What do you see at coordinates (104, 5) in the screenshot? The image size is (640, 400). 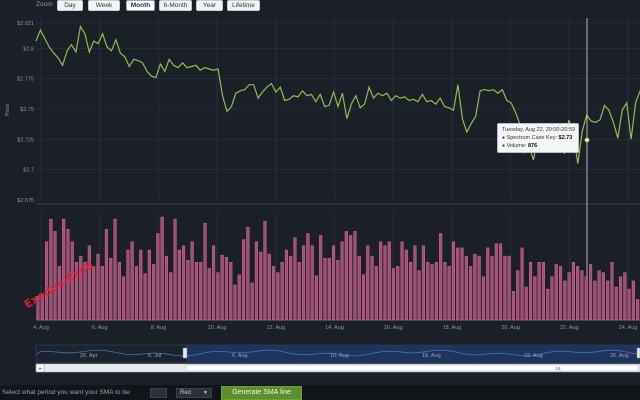 I see `zoom-button-week: Week` at bounding box center [104, 5].